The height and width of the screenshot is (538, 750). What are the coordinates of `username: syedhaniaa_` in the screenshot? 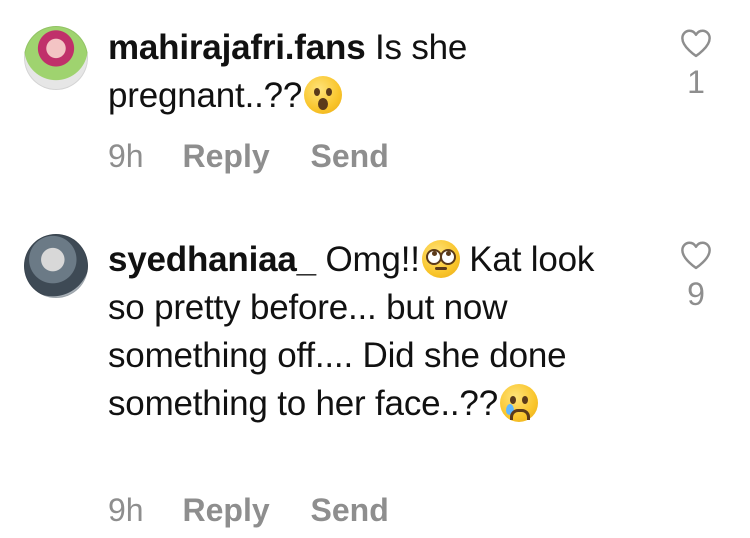 It's located at (212, 259).